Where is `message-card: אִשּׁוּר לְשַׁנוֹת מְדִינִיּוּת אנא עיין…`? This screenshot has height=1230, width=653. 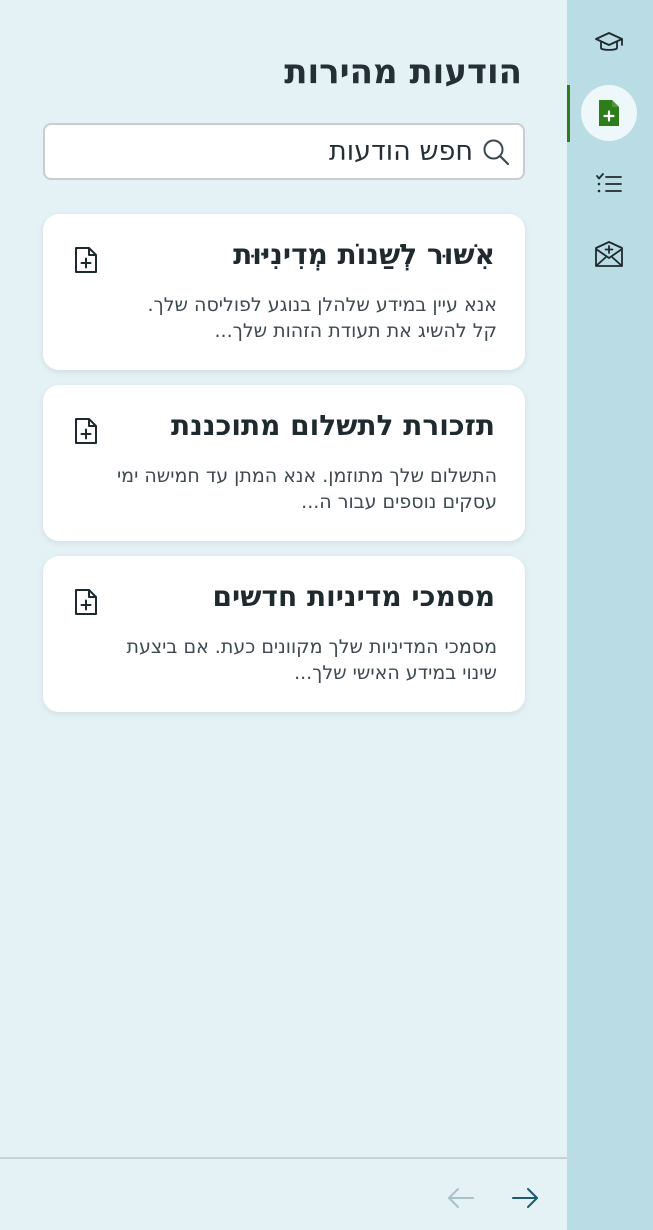
message-card: אִשּׁוּר לְשַׁנוֹת מְדִינִיּוּת אנא עיין… is located at coordinates (284, 292).